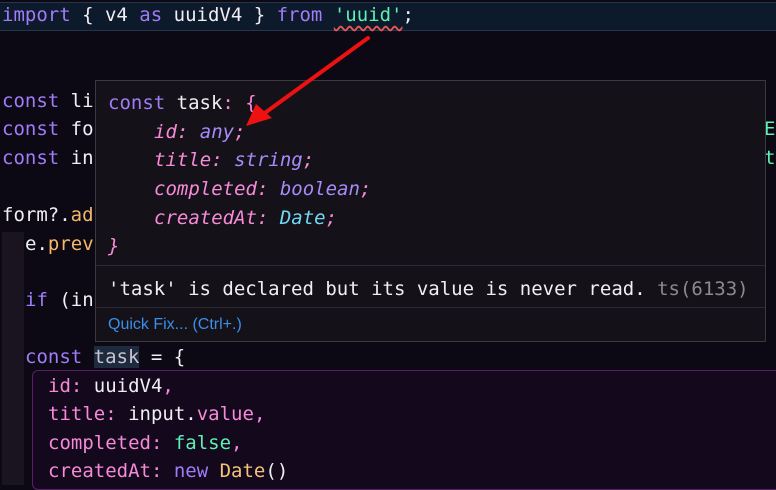 The height and width of the screenshot is (490, 776). What do you see at coordinates (217, 131) in the screenshot?
I see `field-type: any` at bounding box center [217, 131].